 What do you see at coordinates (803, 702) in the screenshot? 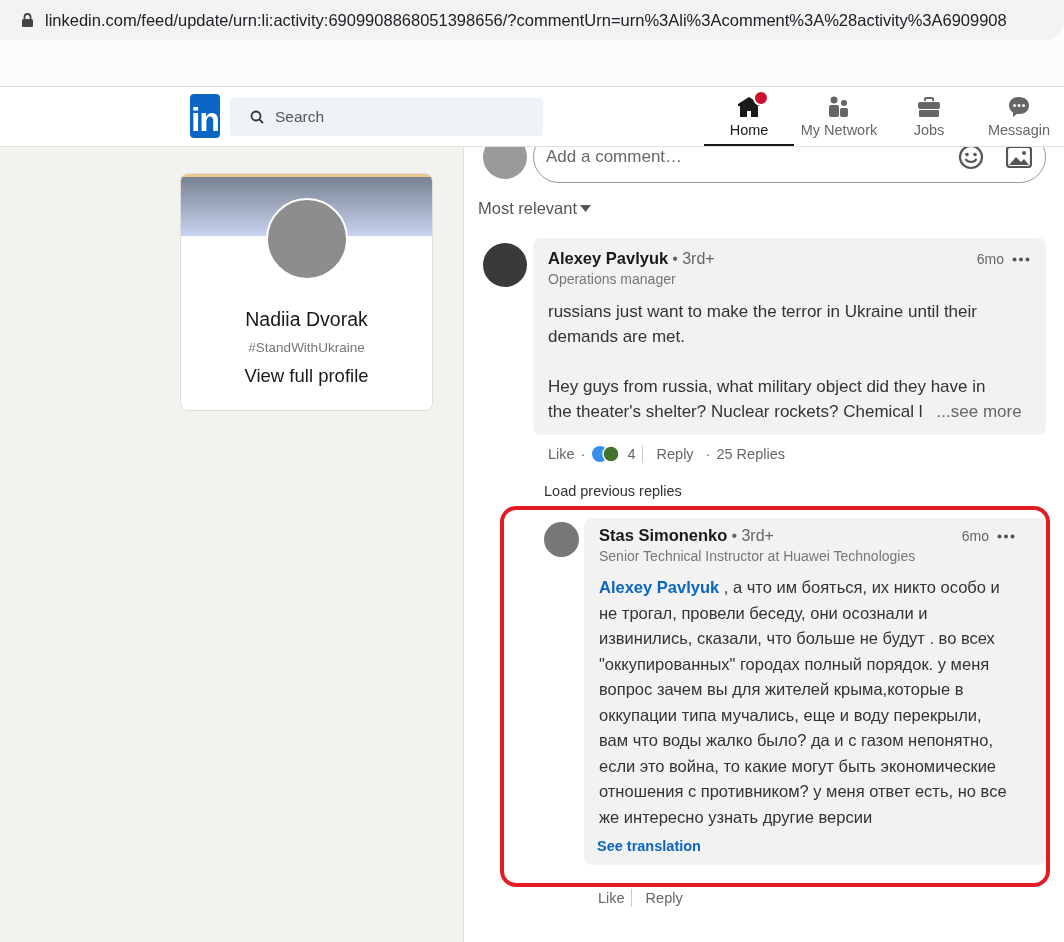
I see `reply-text: Alexey Pavlyuk , а что им бояться, их никто особо и не трогал, провели беседу, они осознали и извинились, сказали, что больше не будут . во всех "оккупированных" городах полный порядок. у меня вопрос зачем вы для жителей крыма,которые в оккупации типа мучались, еще и воду перекрыли, вам что воды жалко было? да и с газом непонятно, если это война, то какие могут быть экономические отношения с противником? у меня ответ есть, но все же интересно узнать другие версии` at bounding box center [803, 702].